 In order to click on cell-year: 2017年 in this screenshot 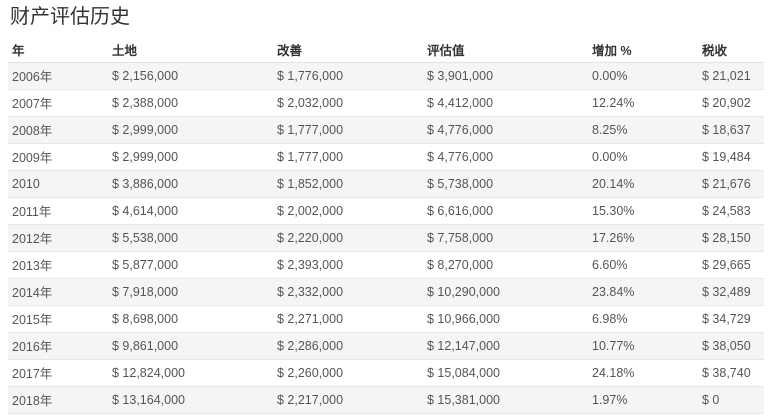, I will do `click(58, 373)`.